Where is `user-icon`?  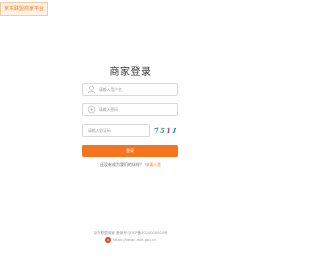
user-icon is located at coordinates (91, 89).